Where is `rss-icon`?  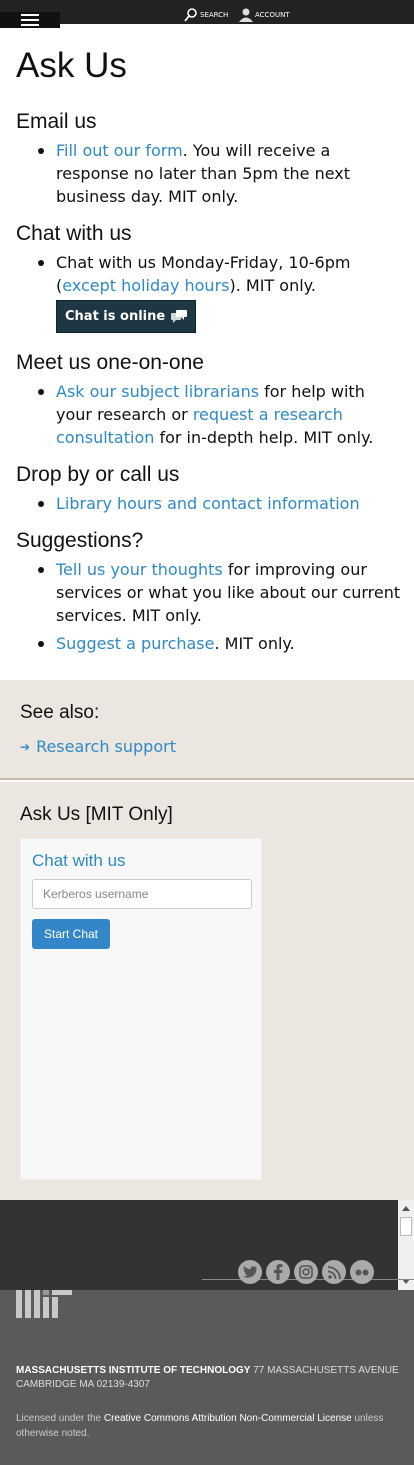 rss-icon is located at coordinates (334, 1272).